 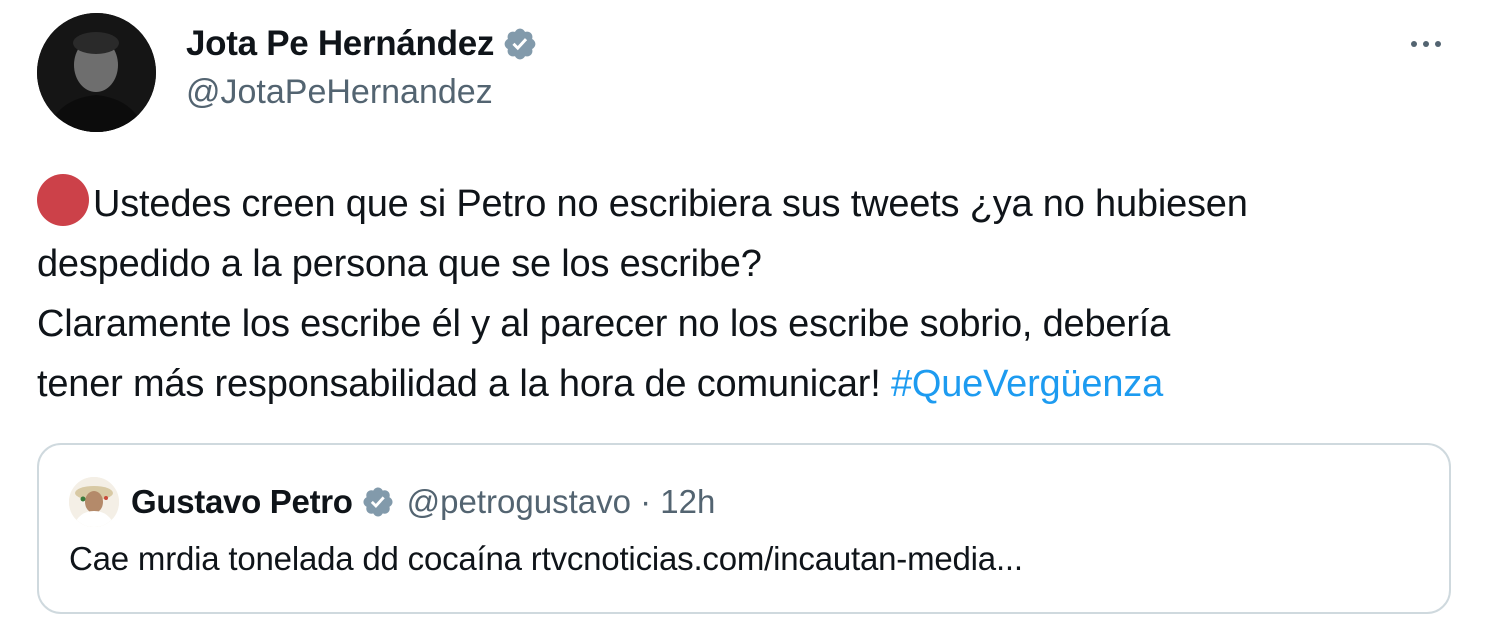 What do you see at coordinates (1027, 384) in the screenshot?
I see `hashtag-link: #QueVergüenza` at bounding box center [1027, 384].